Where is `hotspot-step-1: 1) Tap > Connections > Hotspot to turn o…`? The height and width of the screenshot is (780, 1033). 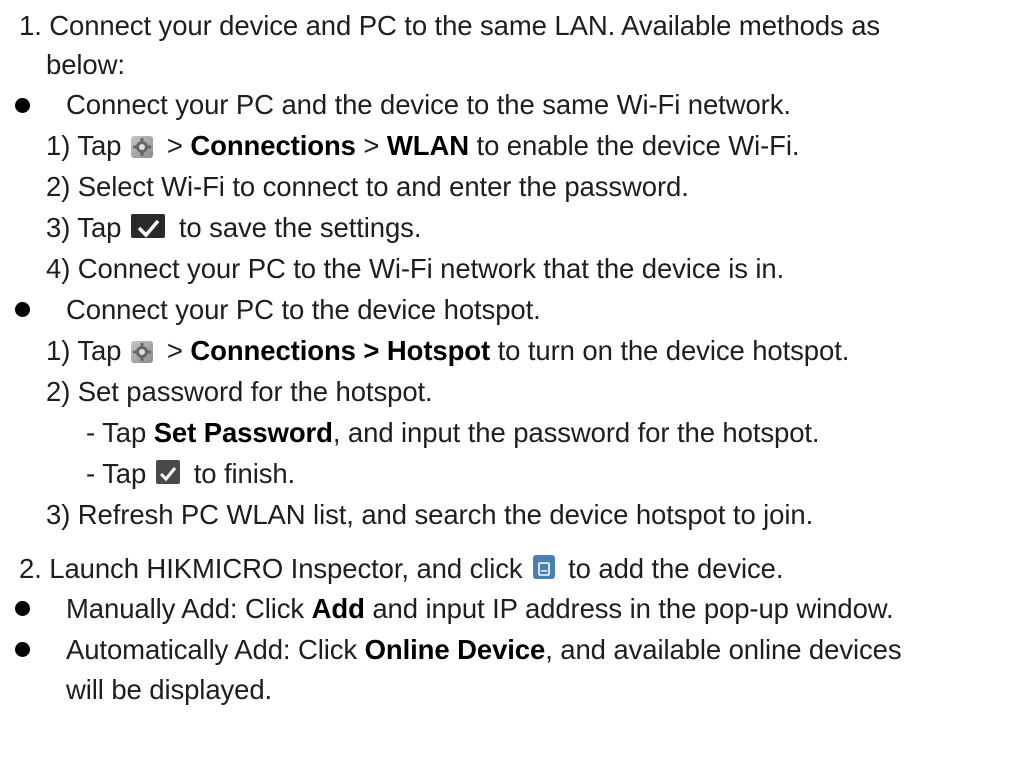 hotspot-step-1: 1) Tap > Connections > Hotspot to turn o… is located at coordinates (448, 350).